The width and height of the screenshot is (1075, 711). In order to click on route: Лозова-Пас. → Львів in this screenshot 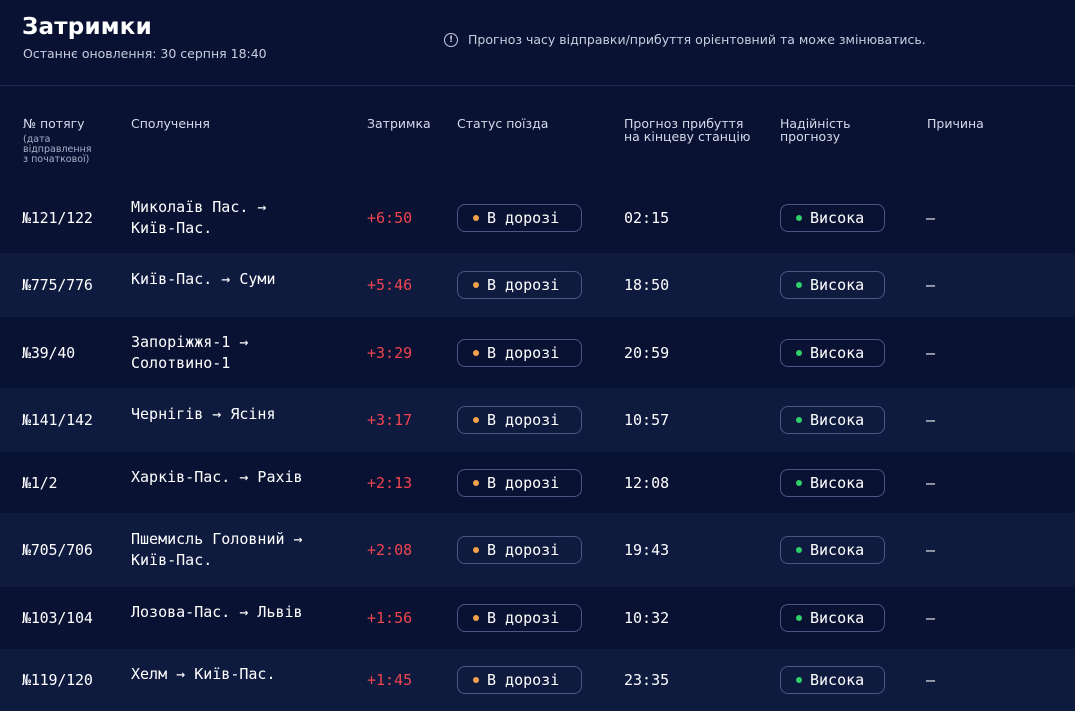, I will do `click(236, 612)`.